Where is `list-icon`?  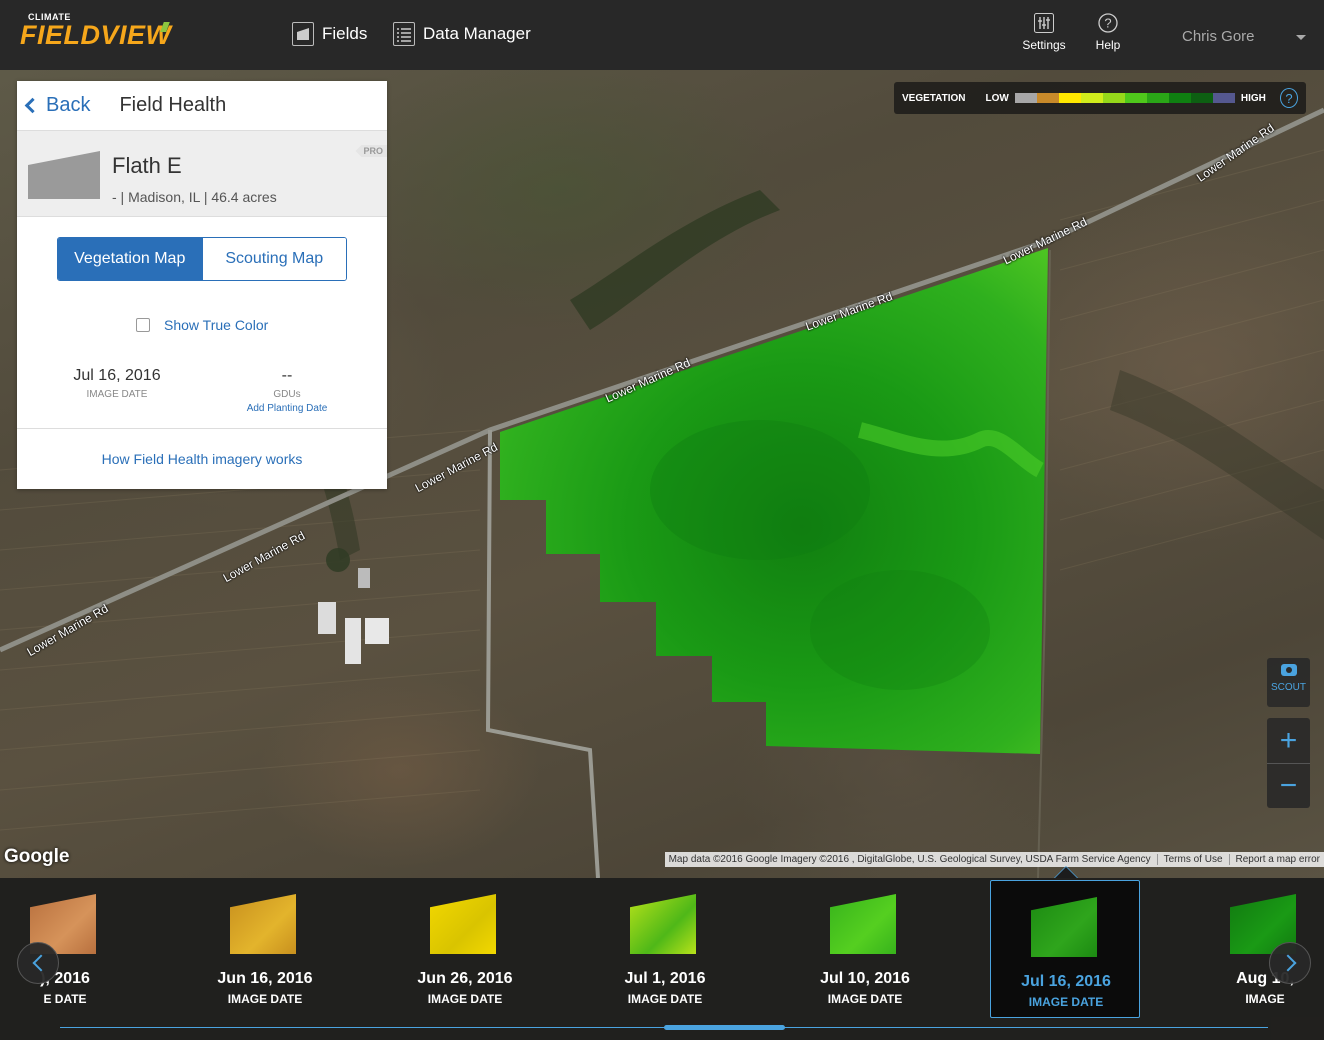
list-icon is located at coordinates (404, 34).